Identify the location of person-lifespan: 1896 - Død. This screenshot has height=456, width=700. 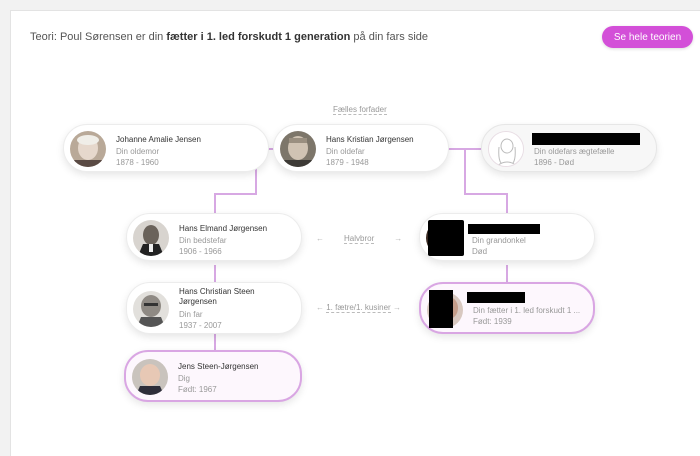
(554, 162).